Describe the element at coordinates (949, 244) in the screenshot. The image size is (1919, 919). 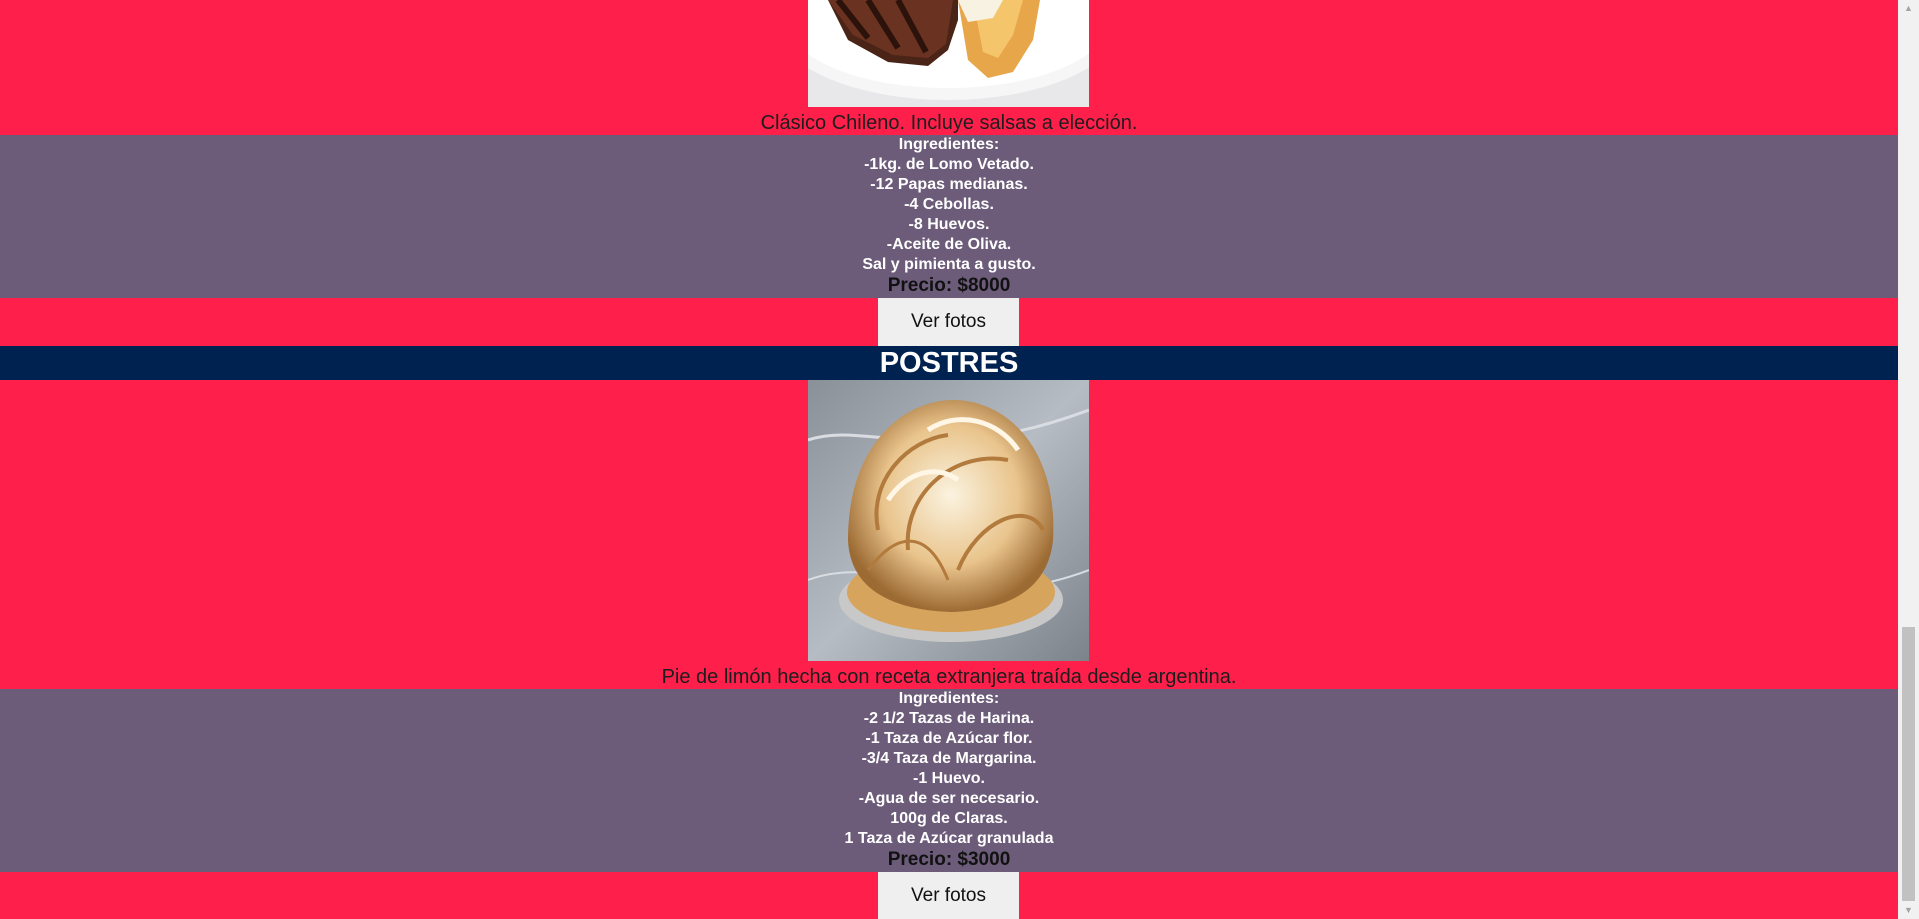
I see `ingredients-line: -Aceite de Oliva.` at that location.